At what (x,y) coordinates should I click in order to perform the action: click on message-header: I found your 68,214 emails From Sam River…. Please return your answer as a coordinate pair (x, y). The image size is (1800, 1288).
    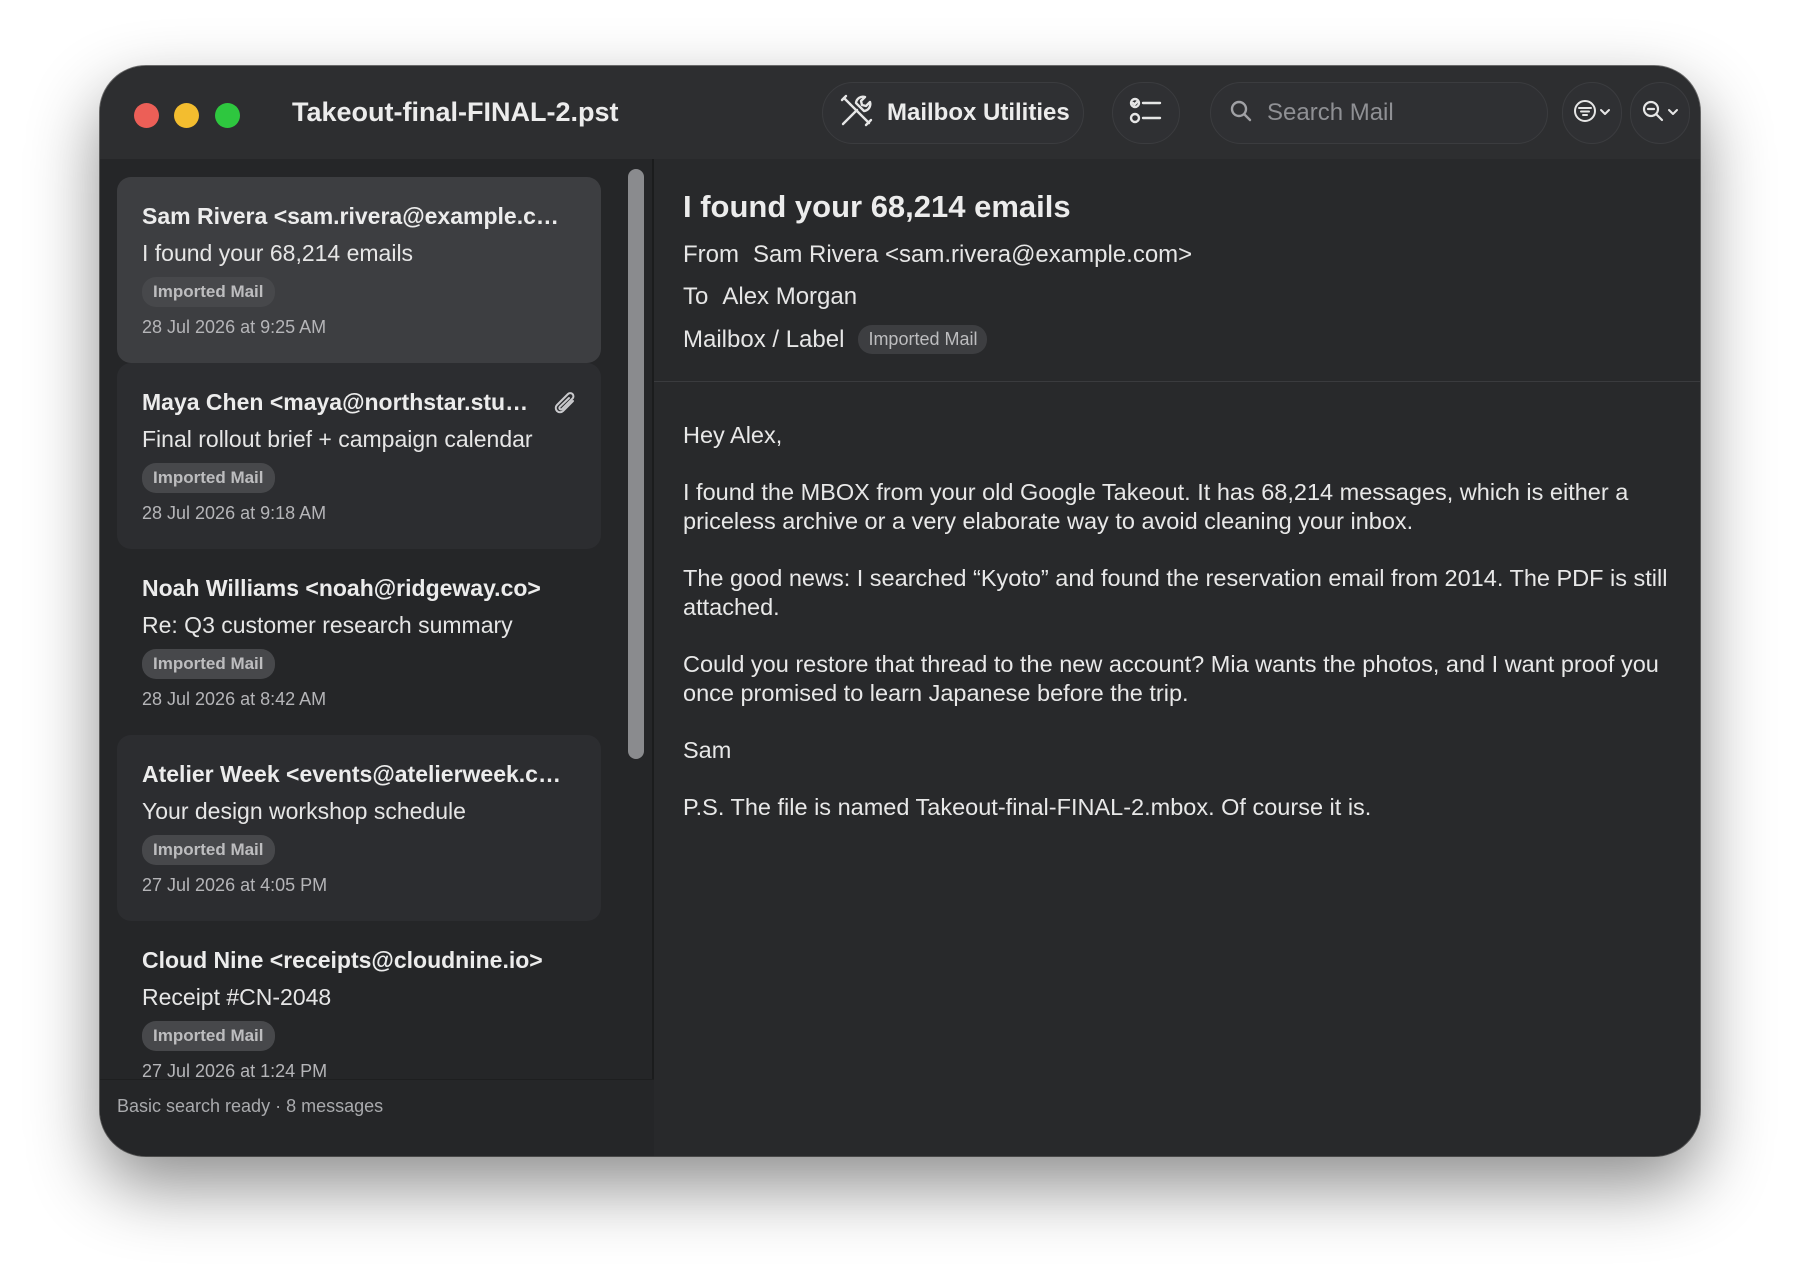
    Looking at the image, I should click on (1177, 270).